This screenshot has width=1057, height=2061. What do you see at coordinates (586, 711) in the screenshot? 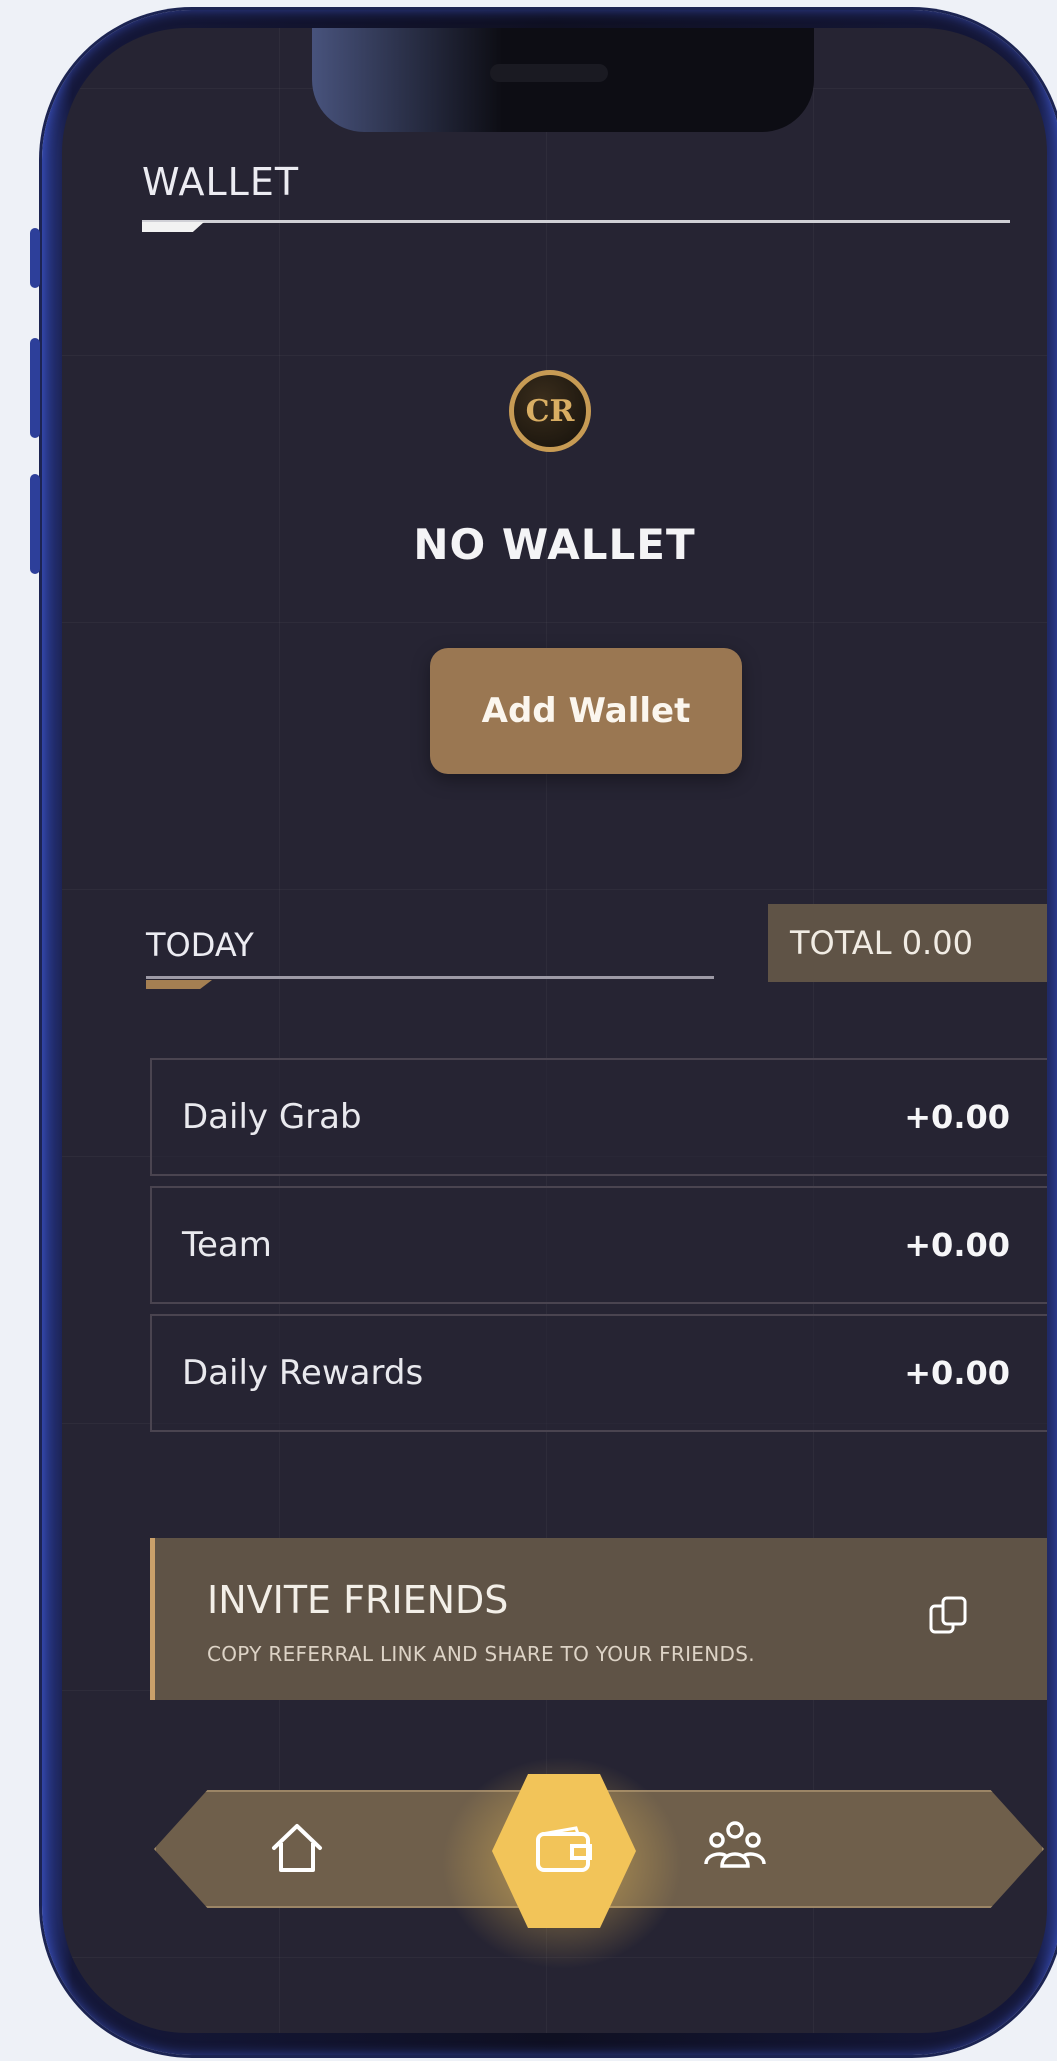
I see `add-wallet-button: Add Wallet` at bounding box center [586, 711].